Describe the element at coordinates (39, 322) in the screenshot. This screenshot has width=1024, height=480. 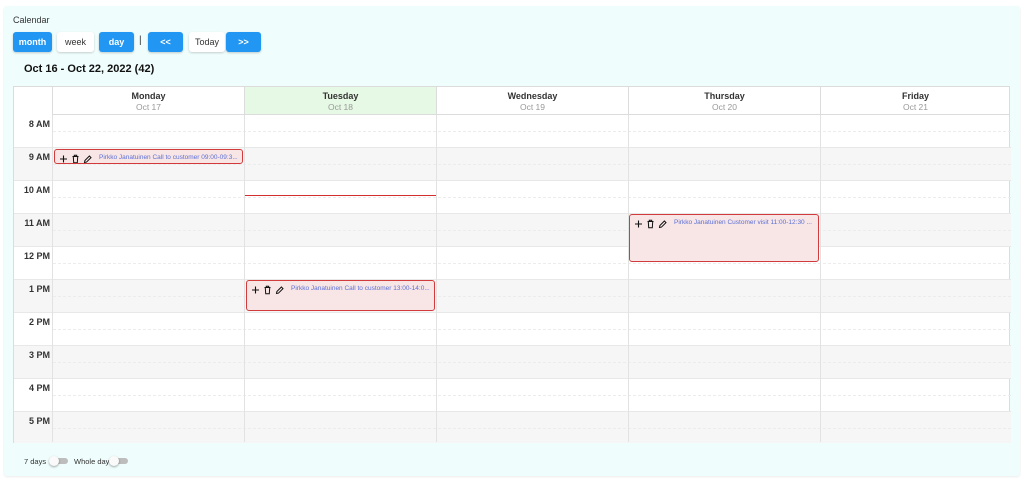
I see `hour-label: 2 PM` at that location.